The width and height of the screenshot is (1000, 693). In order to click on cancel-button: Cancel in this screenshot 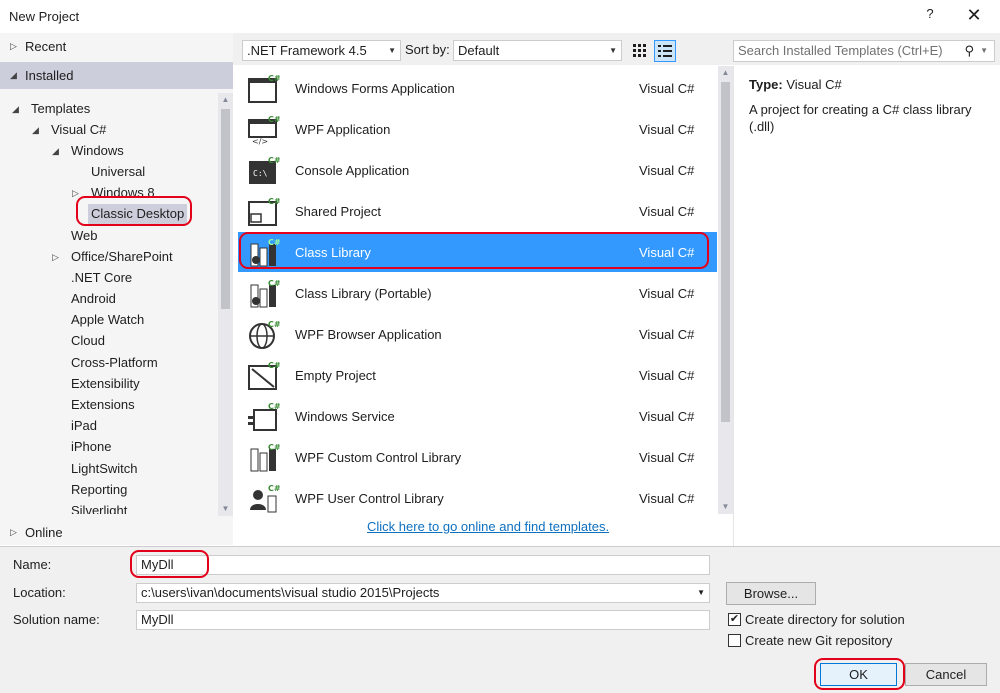, I will do `click(946, 674)`.